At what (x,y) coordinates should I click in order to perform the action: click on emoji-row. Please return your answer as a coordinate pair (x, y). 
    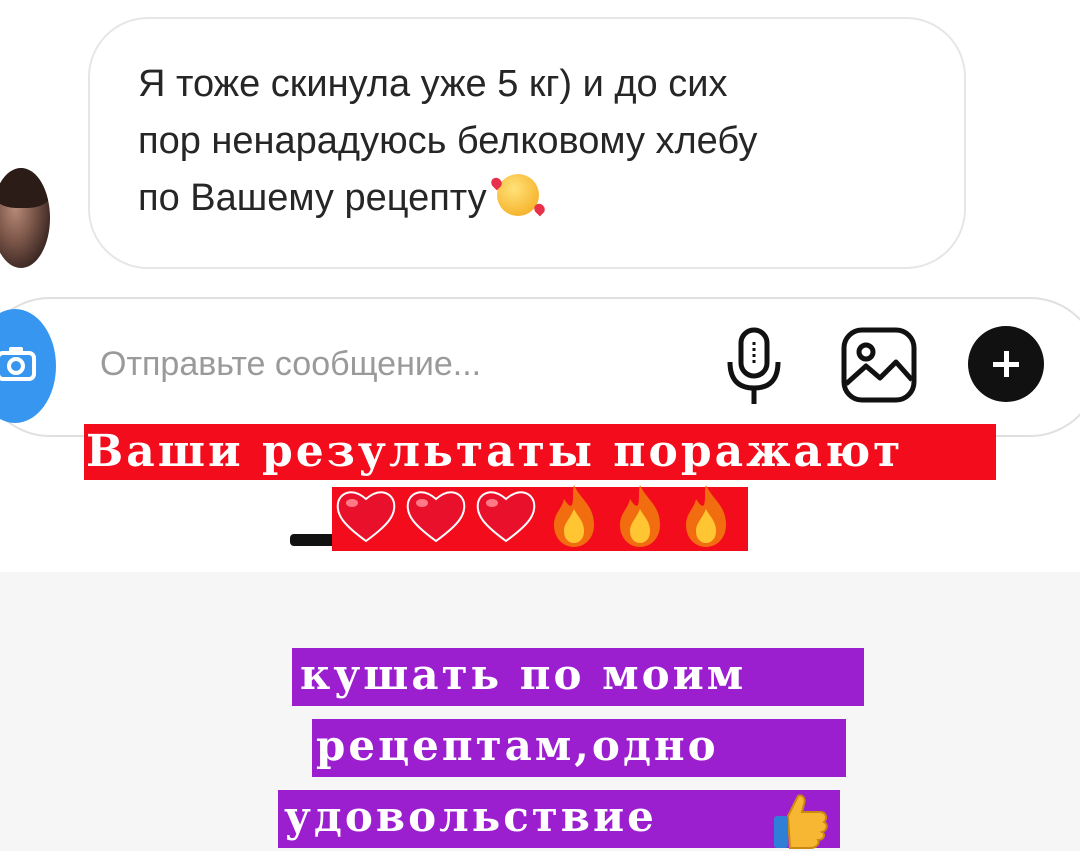
    Looking at the image, I should click on (535, 516).